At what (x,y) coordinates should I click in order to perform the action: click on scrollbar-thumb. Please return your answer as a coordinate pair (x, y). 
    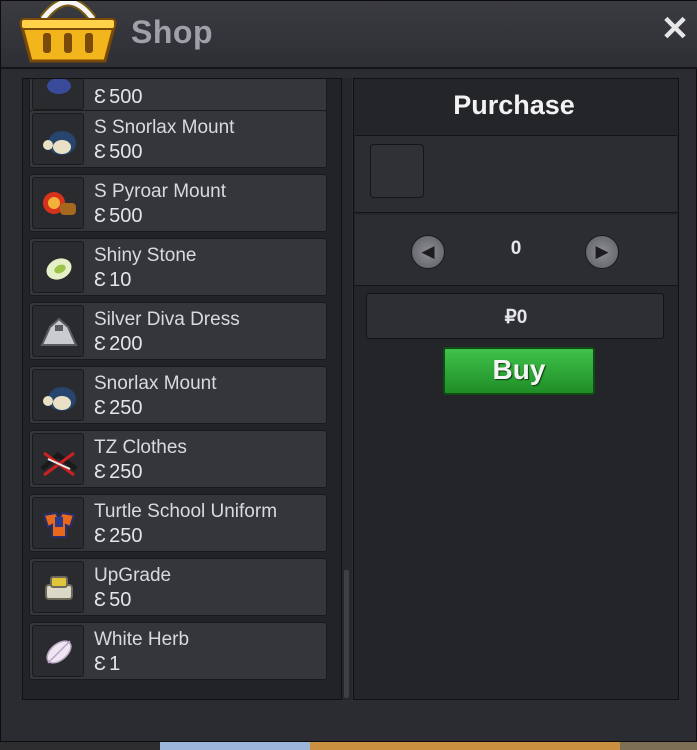
    Looking at the image, I should click on (346, 634).